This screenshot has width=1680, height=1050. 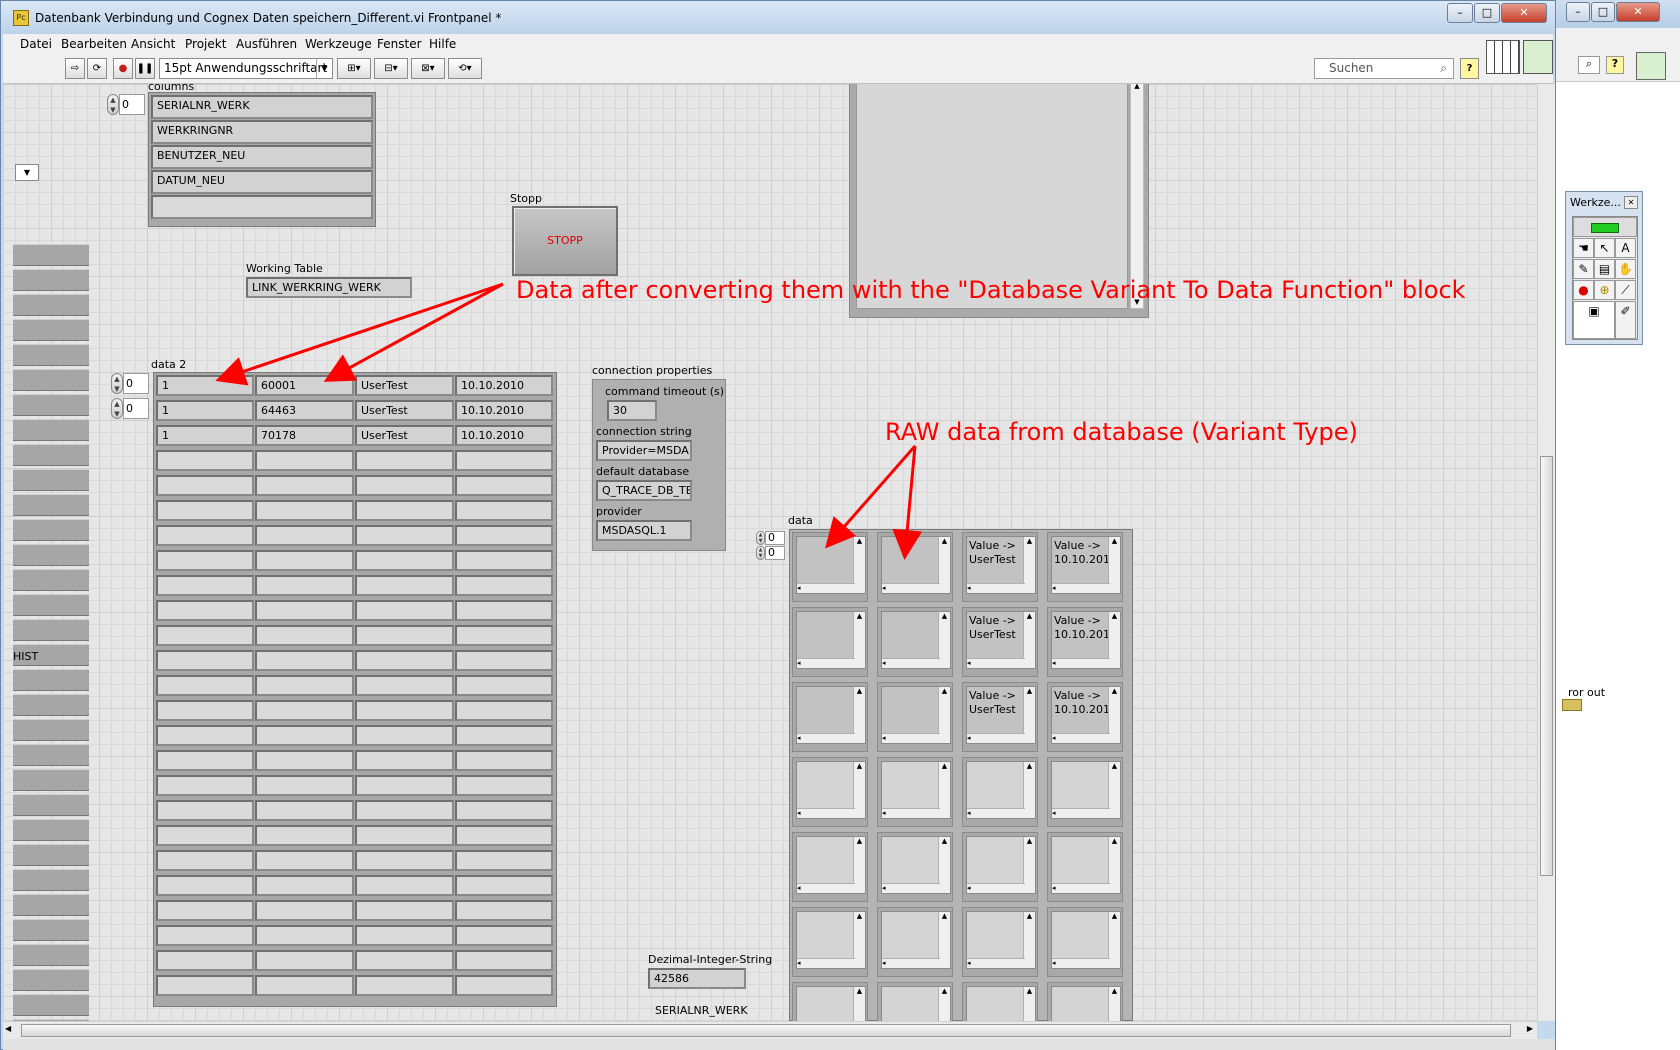 What do you see at coordinates (1594, 320) in the screenshot?
I see `set-color-tool-icon: ▣` at bounding box center [1594, 320].